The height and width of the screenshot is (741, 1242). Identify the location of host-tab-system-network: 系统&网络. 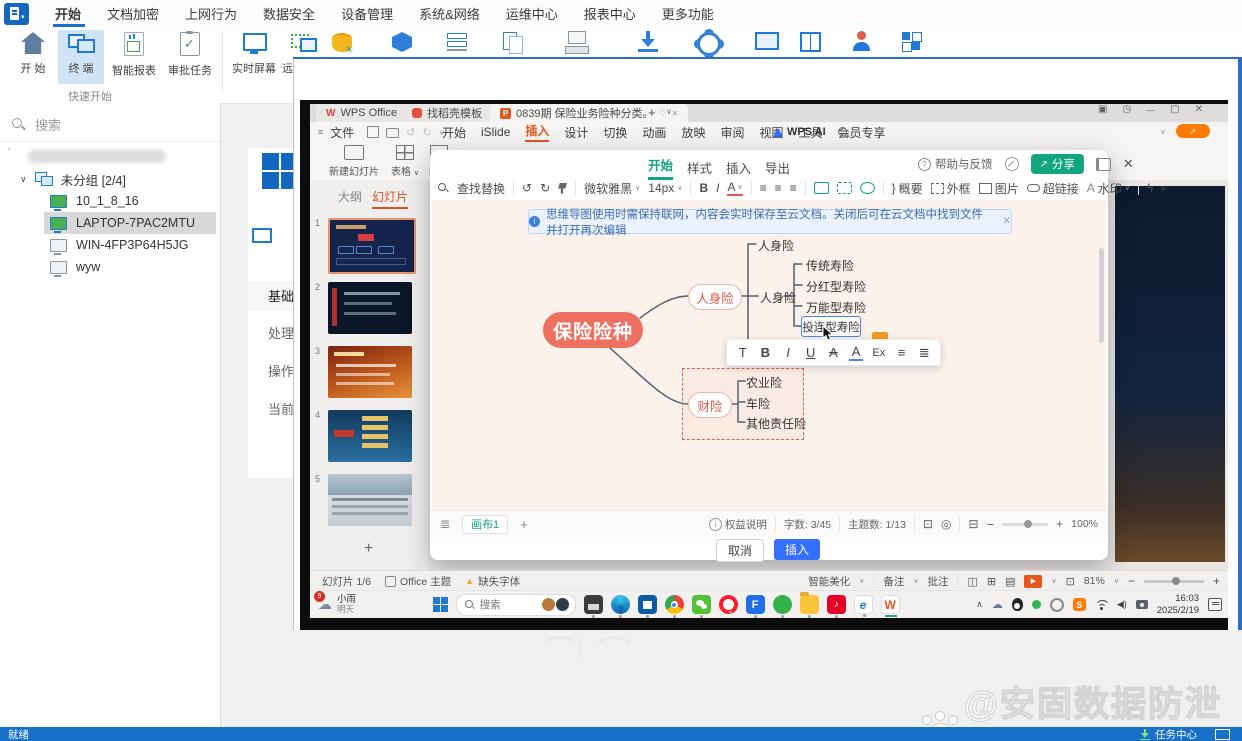
(449, 13).